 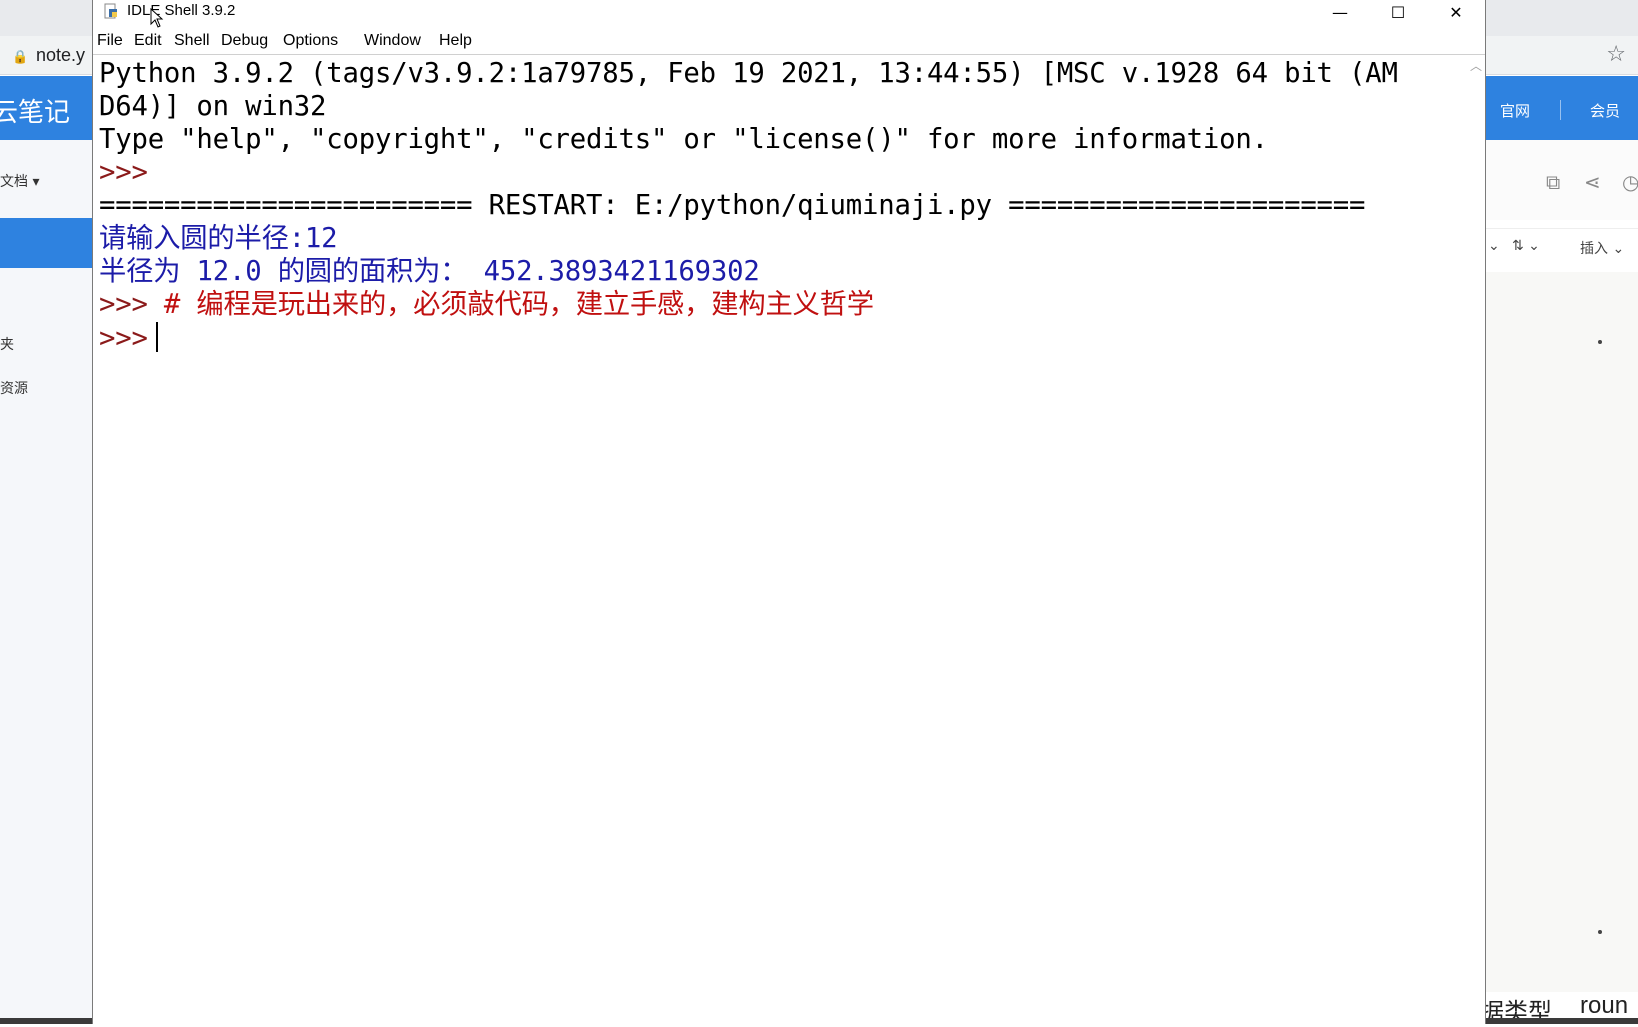 What do you see at coordinates (1340, 12) in the screenshot?
I see `minimize-button: —` at bounding box center [1340, 12].